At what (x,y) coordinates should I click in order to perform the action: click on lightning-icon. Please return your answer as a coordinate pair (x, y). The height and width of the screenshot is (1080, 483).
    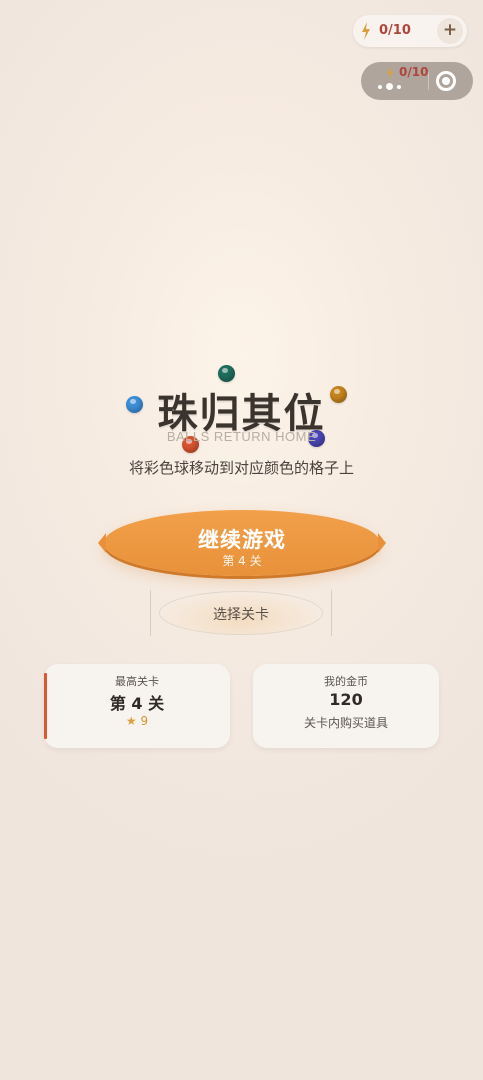
    Looking at the image, I should click on (366, 31).